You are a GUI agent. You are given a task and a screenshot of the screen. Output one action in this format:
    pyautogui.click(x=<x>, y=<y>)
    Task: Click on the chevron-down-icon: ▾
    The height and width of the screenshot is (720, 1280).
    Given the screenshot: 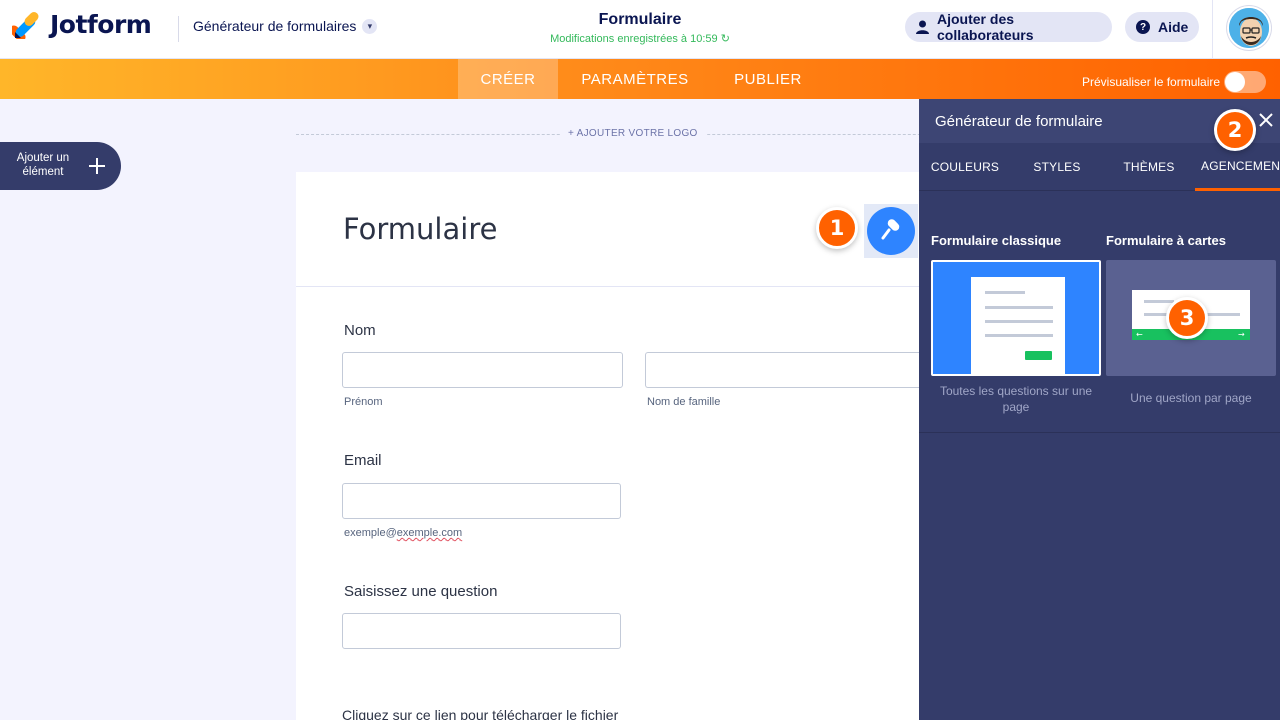 What is the action you would take?
    pyautogui.click(x=370, y=26)
    